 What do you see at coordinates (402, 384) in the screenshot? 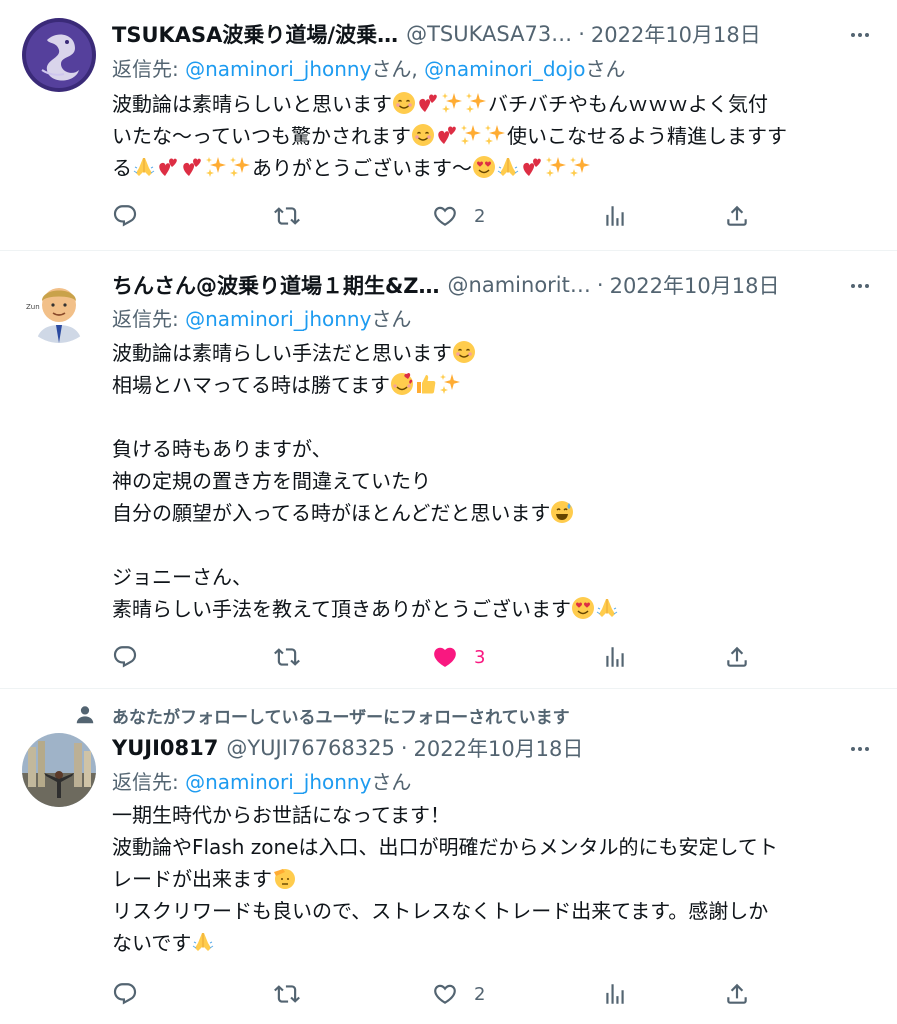
I see `heart-eyes-emoji` at bounding box center [402, 384].